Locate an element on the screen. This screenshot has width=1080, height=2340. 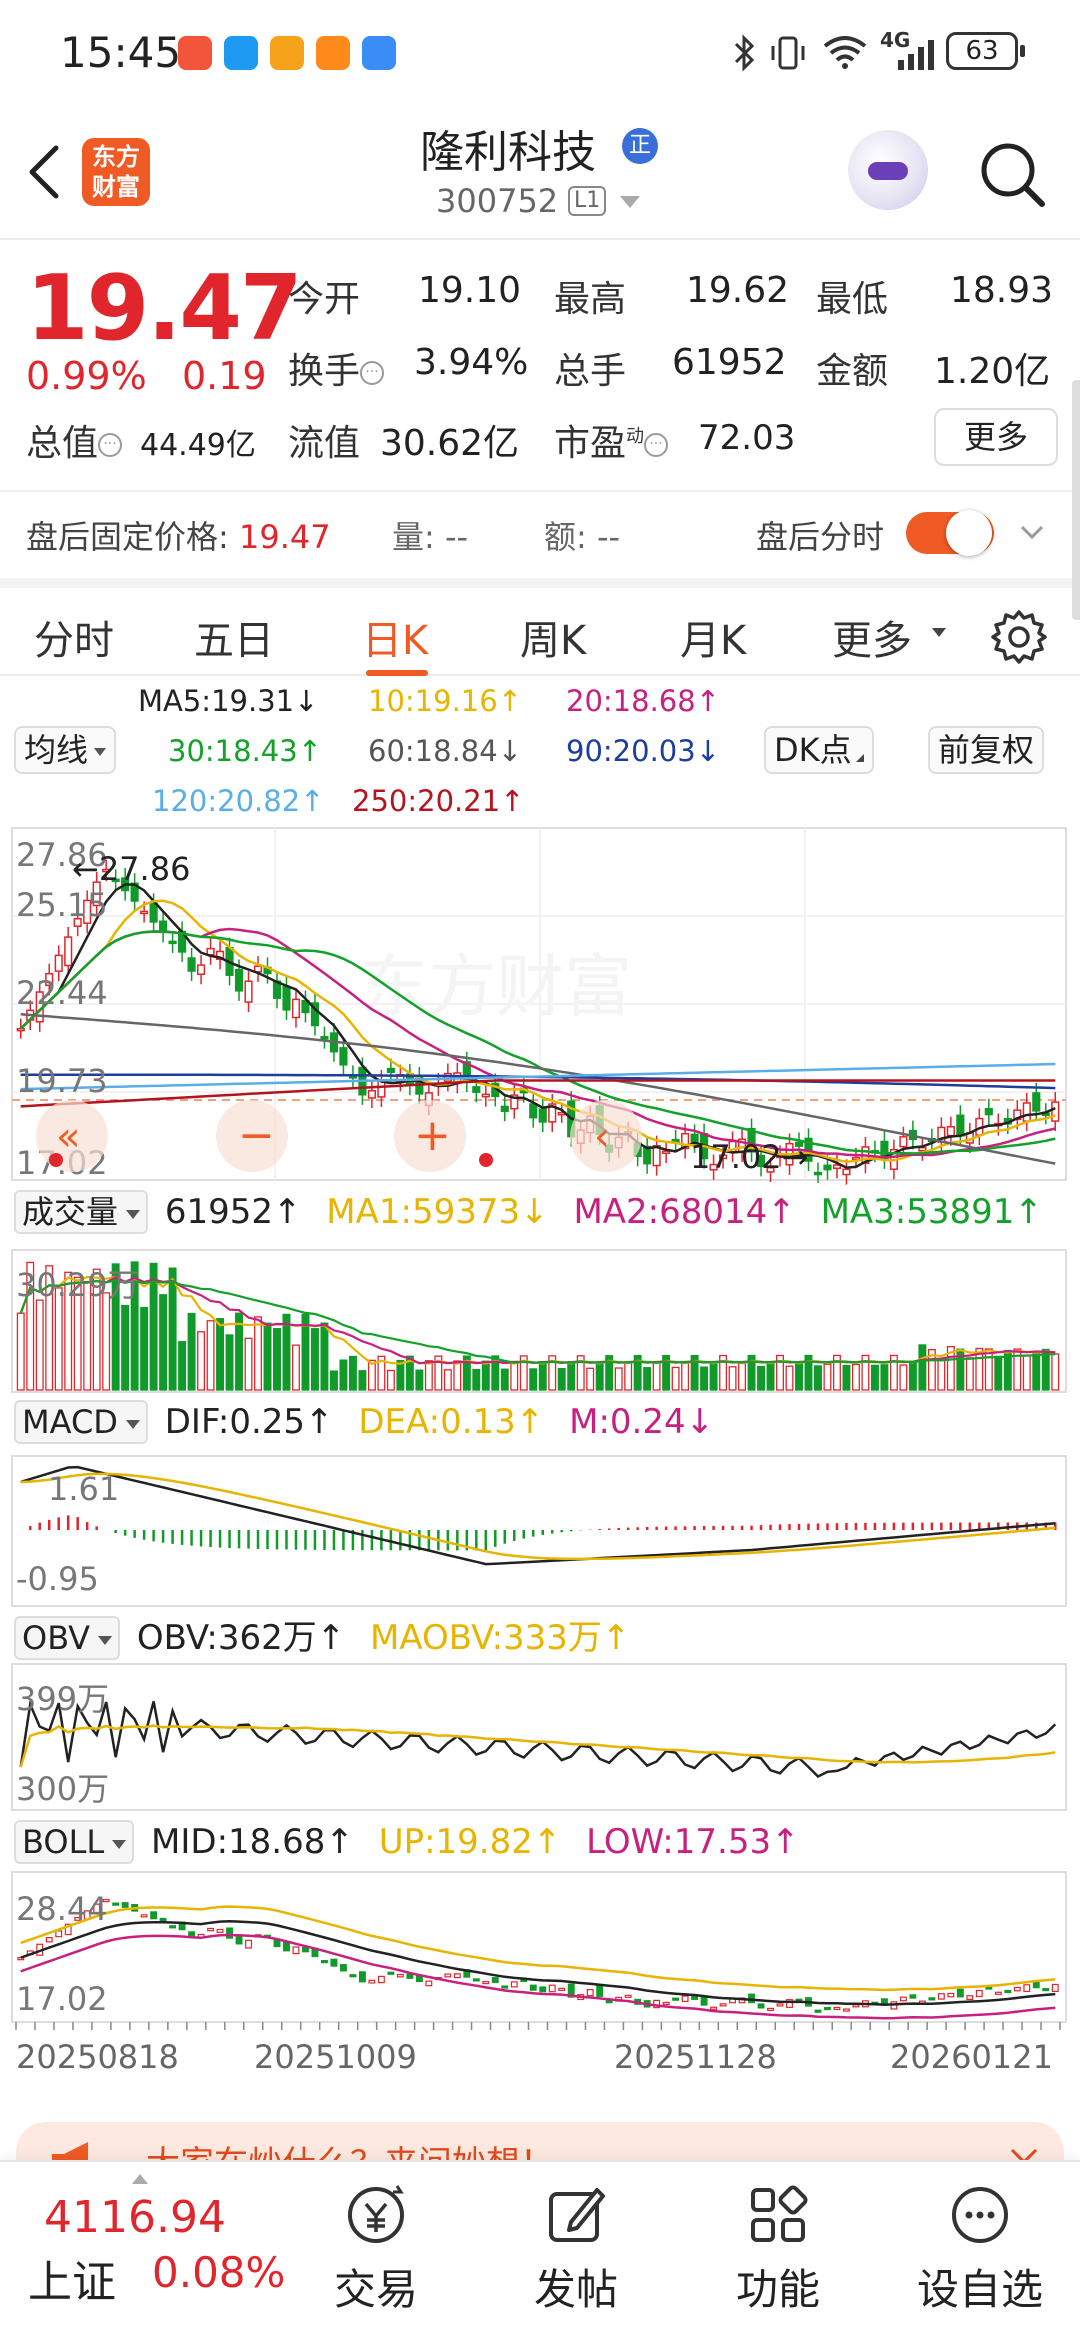
obv-select: OBV is located at coordinates (67, 1638).